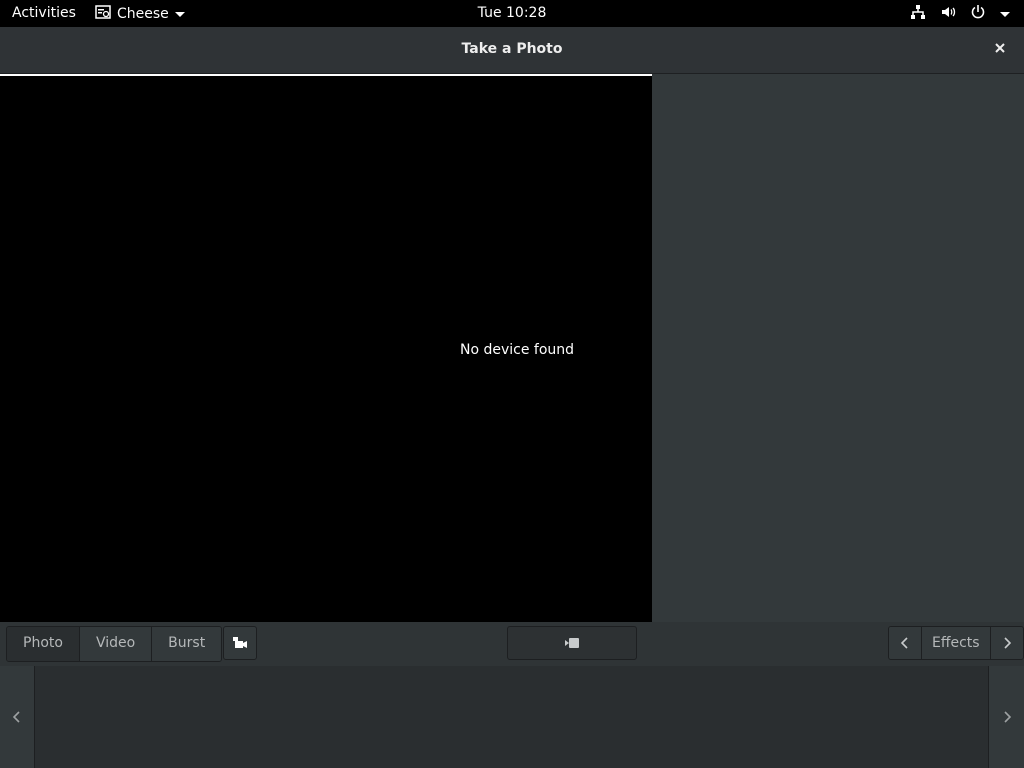  I want to click on photo-mode-button: Photo, so click(43, 644).